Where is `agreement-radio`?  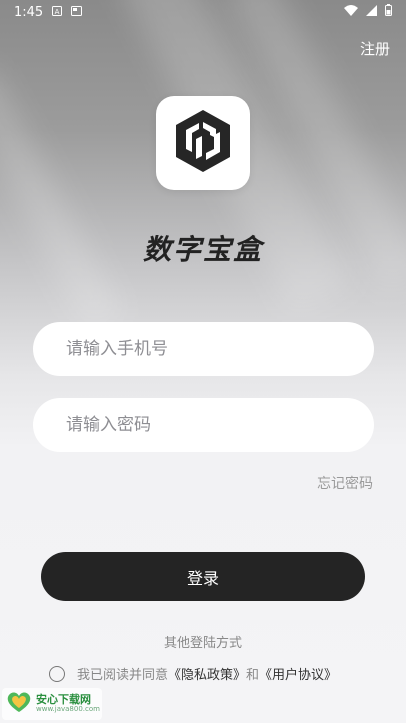 agreement-radio is located at coordinates (57, 673).